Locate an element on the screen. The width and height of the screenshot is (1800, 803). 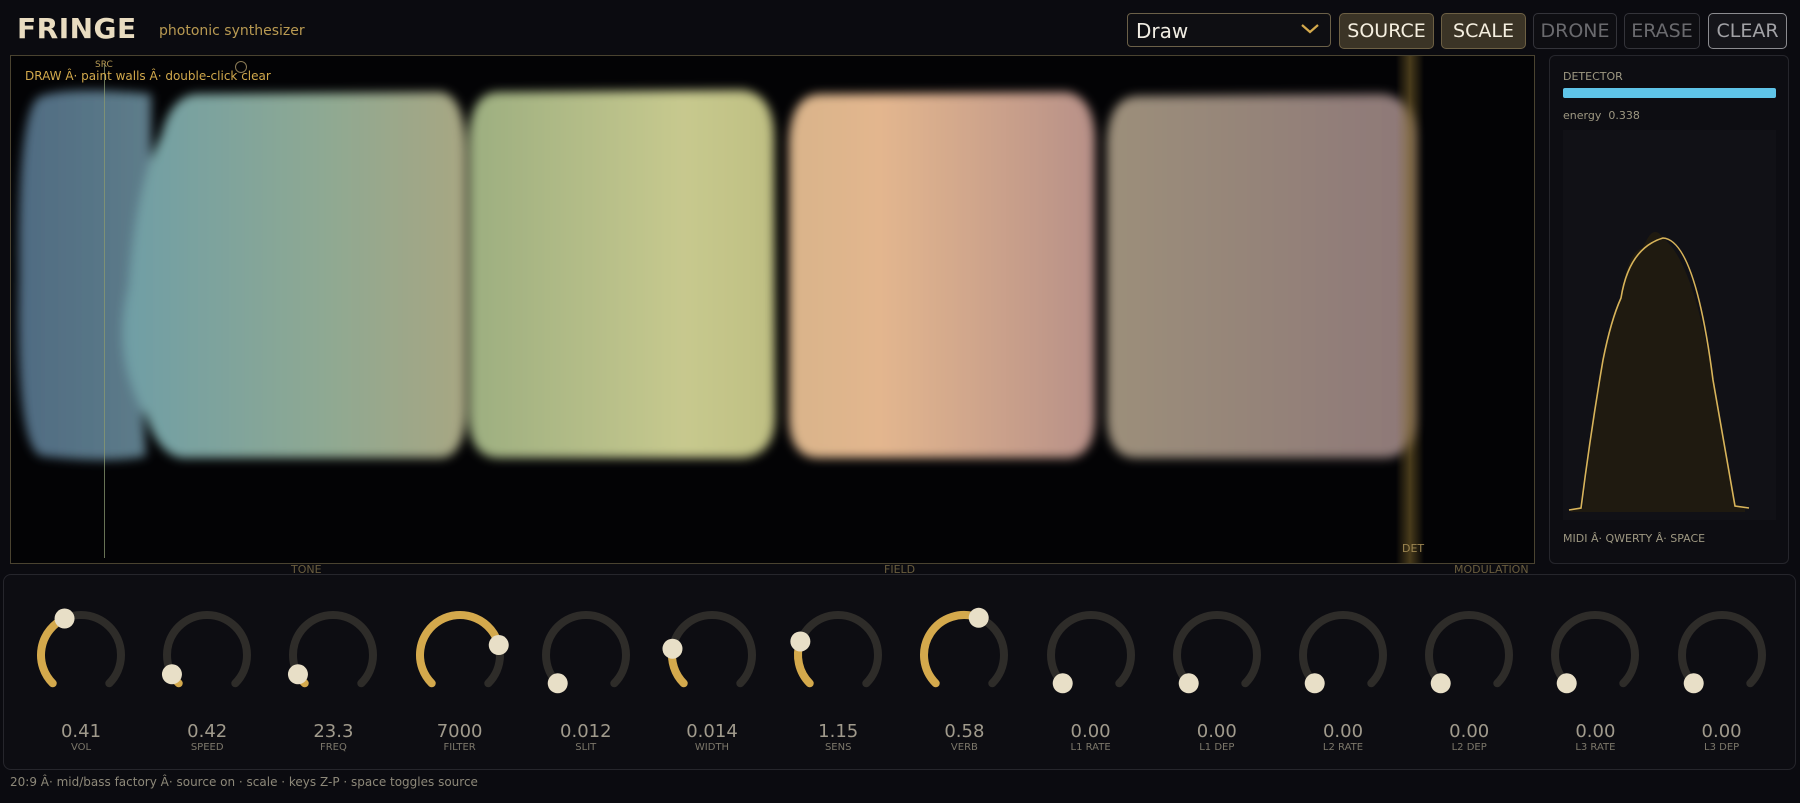
erase-button: ERASE is located at coordinates (1662, 31).